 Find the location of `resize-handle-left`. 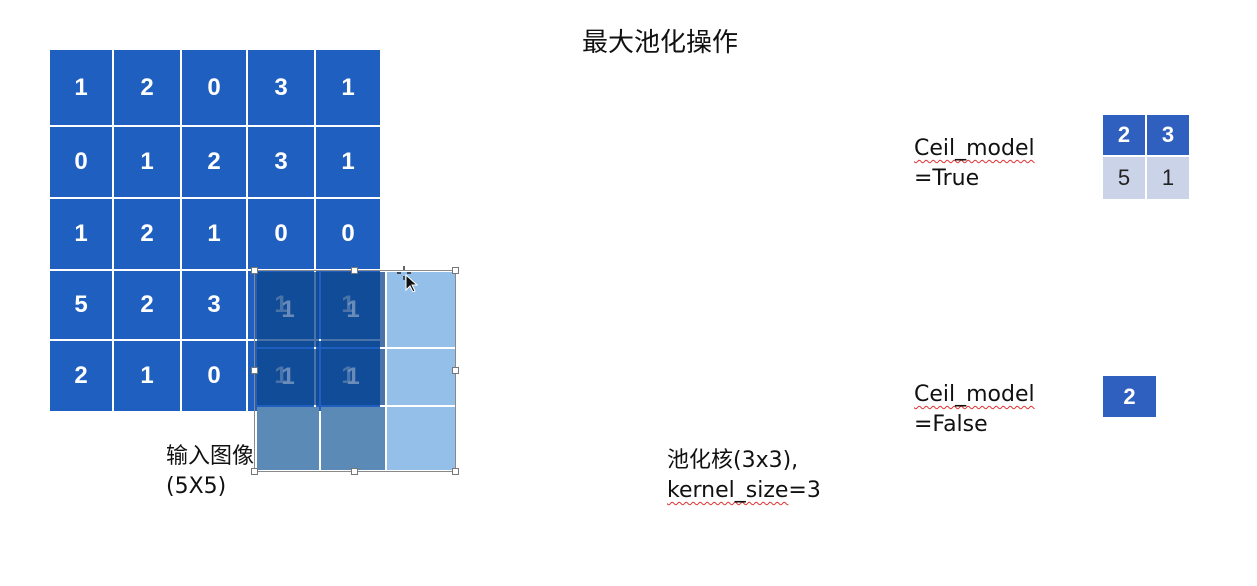

resize-handle-left is located at coordinates (254, 370).